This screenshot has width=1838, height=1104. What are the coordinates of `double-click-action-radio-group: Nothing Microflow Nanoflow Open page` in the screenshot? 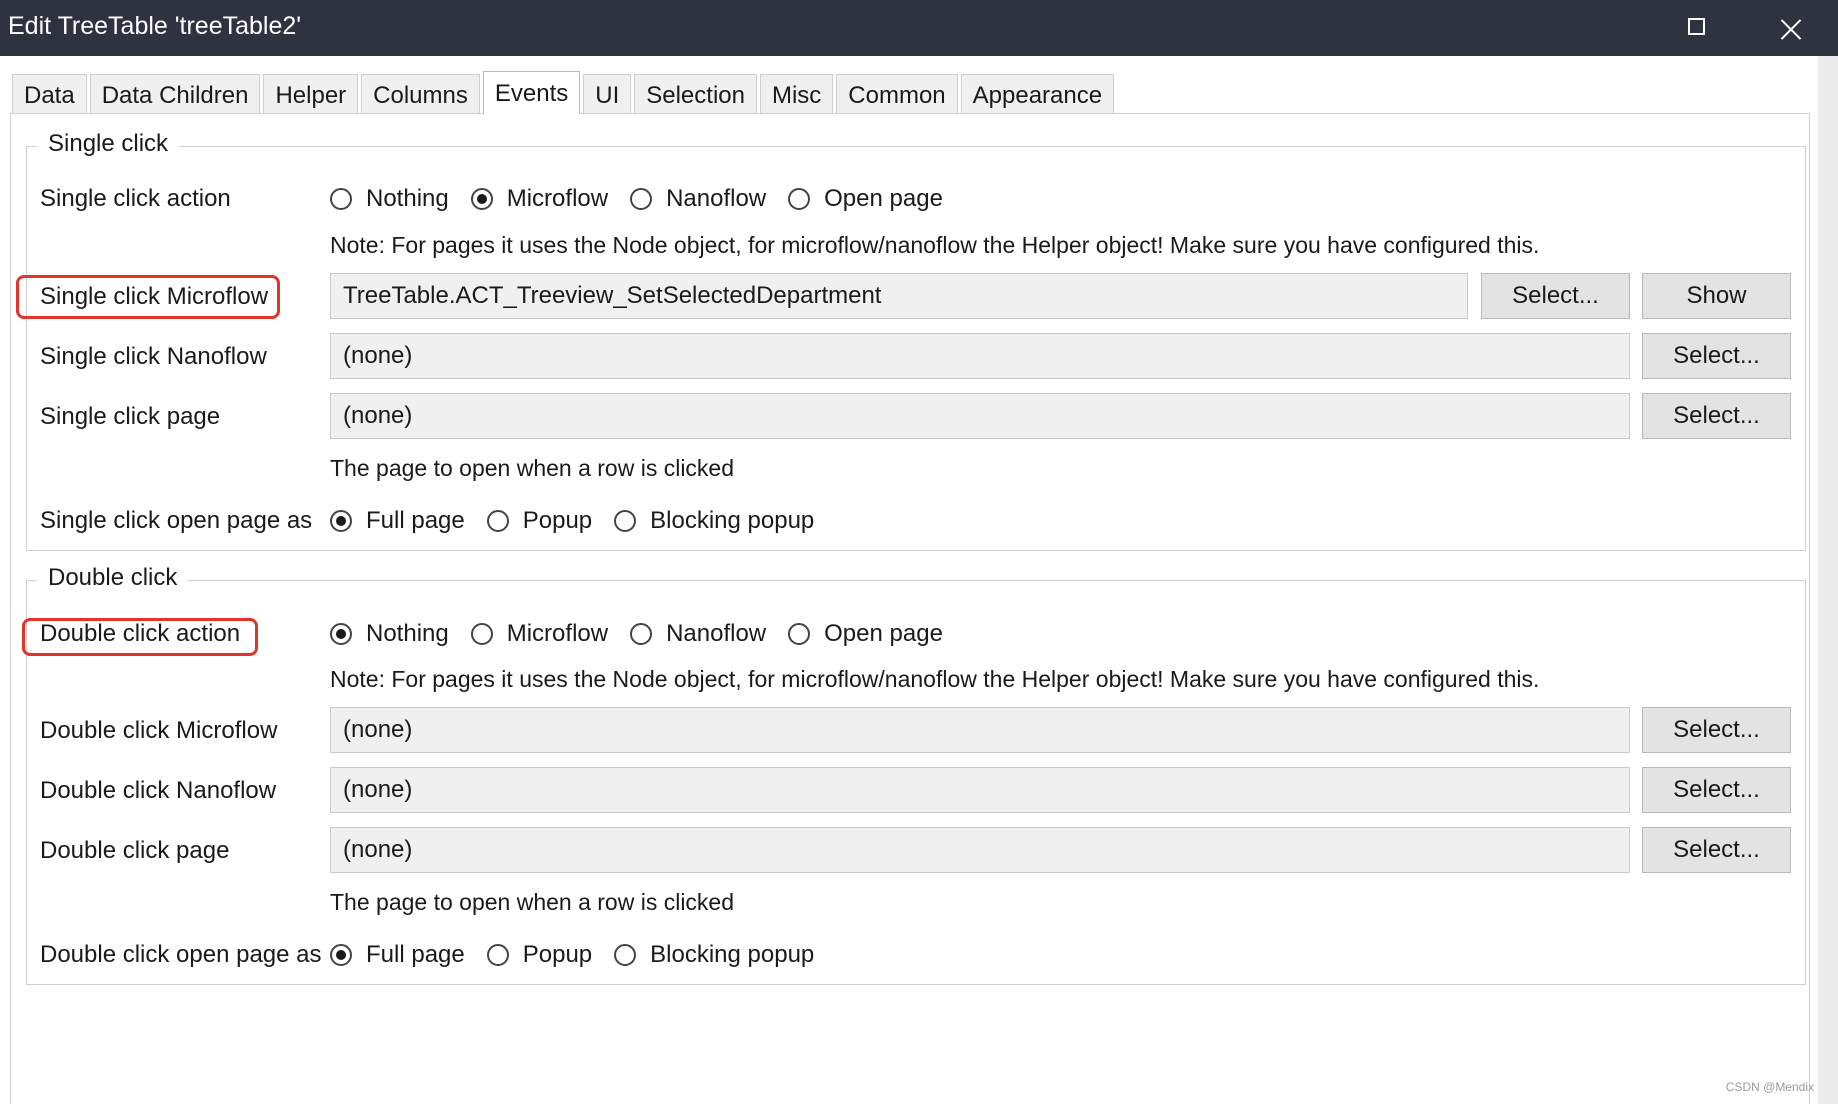 It's located at (647, 634).